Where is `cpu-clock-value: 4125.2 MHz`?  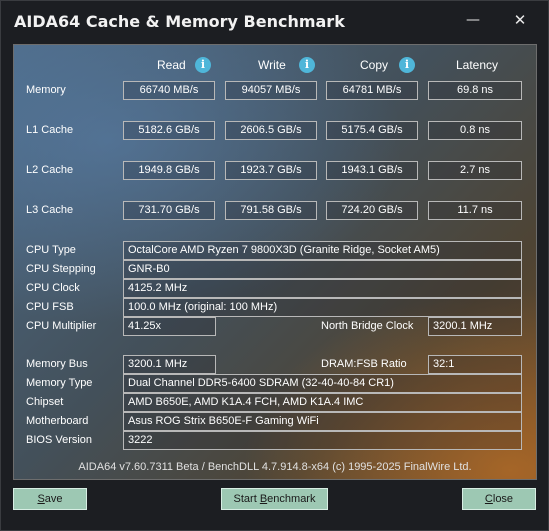 cpu-clock-value: 4125.2 MHz is located at coordinates (322, 288).